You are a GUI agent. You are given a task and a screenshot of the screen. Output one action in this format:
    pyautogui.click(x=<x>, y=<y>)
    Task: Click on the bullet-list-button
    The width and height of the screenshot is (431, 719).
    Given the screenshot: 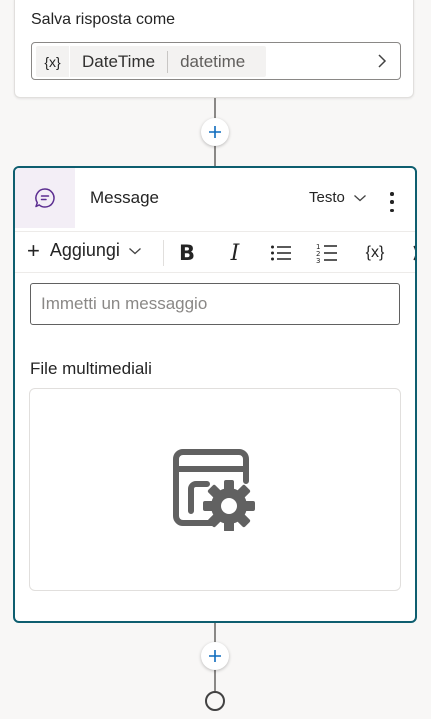 What is the action you would take?
    pyautogui.click(x=281, y=253)
    